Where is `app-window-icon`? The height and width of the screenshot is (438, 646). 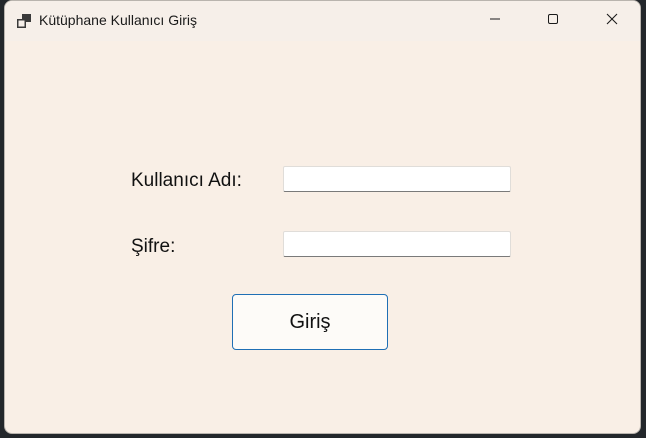 app-window-icon is located at coordinates (24, 21).